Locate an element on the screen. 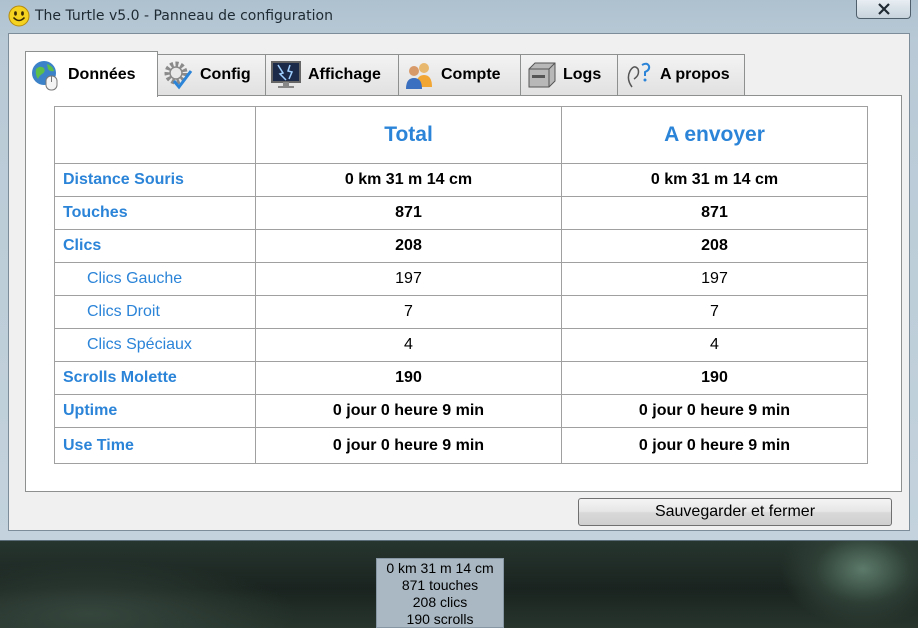  row-label: Clics Gauche is located at coordinates (155, 279).